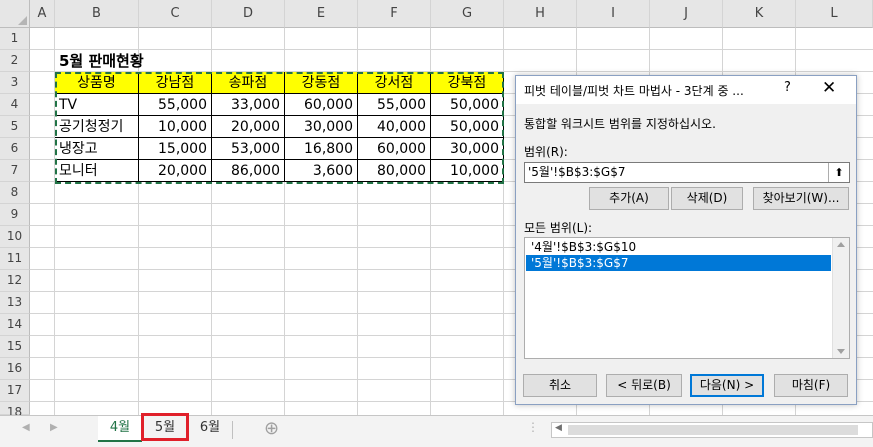 The width and height of the screenshot is (873, 447). Describe the element at coordinates (15, 259) in the screenshot. I see `row-header-11: 11` at that location.